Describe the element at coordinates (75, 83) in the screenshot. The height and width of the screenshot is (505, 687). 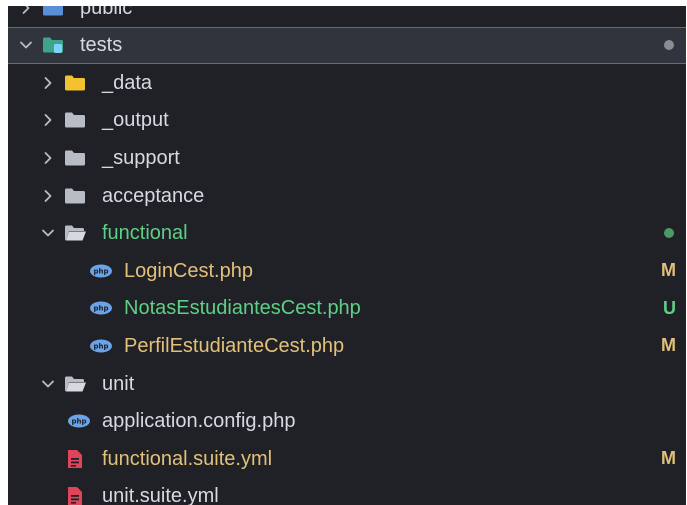
I see `folder-yellow-icon` at that location.